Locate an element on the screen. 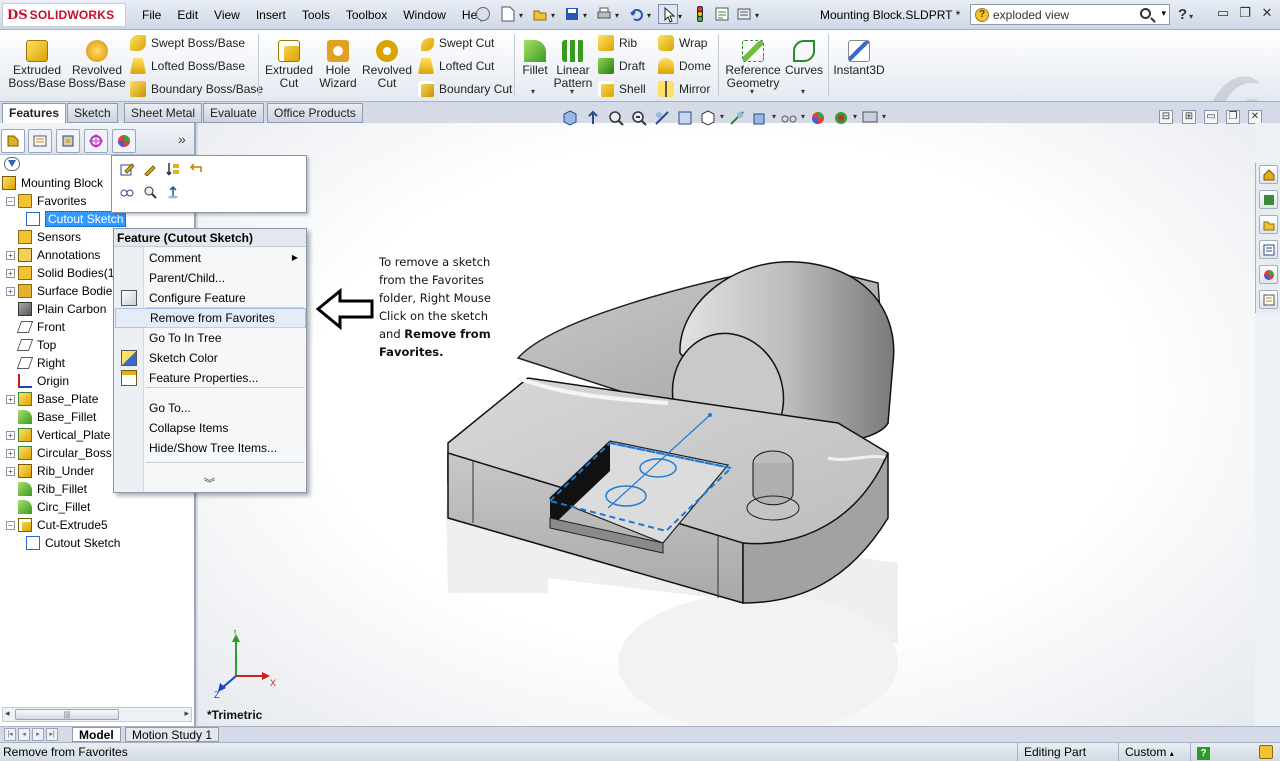 This screenshot has width=1280, height=761. extruded-boss-button: Extruded Boss/Base is located at coordinates (37, 62).